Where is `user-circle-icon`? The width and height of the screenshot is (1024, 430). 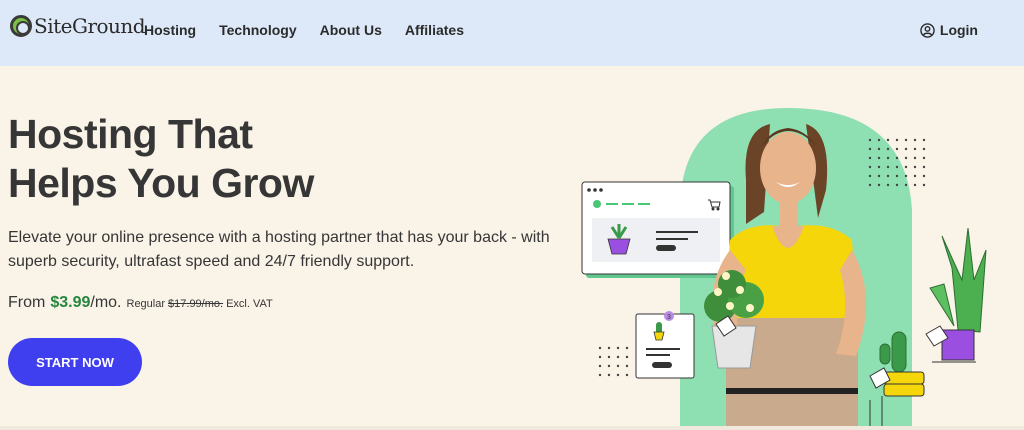 user-circle-icon is located at coordinates (927, 30).